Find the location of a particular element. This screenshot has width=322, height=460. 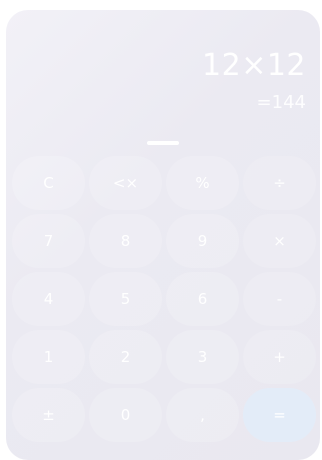

digit-0-button: 0 is located at coordinates (125, 415).